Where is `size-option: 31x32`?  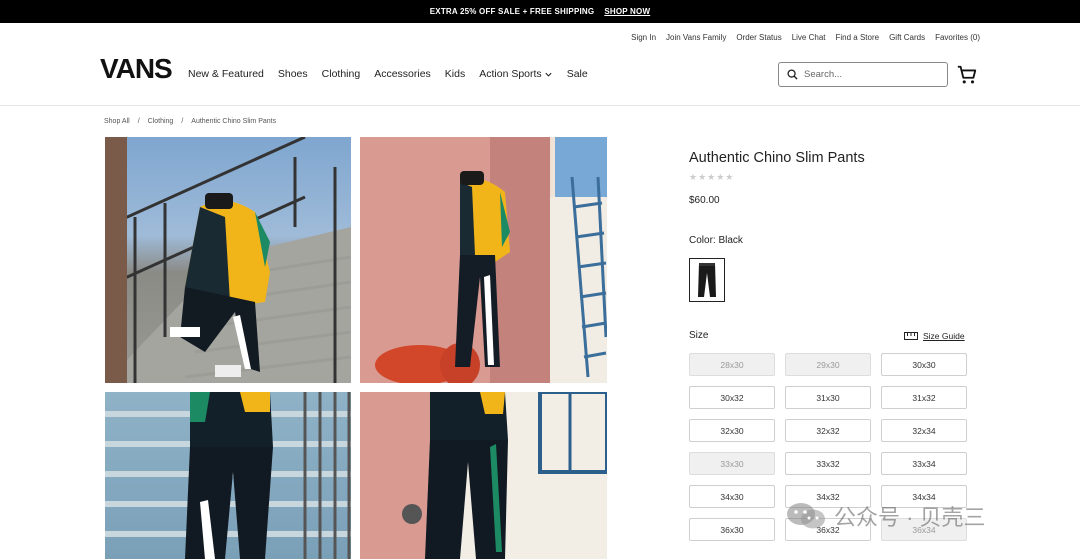 size-option: 31x32 is located at coordinates (924, 397).